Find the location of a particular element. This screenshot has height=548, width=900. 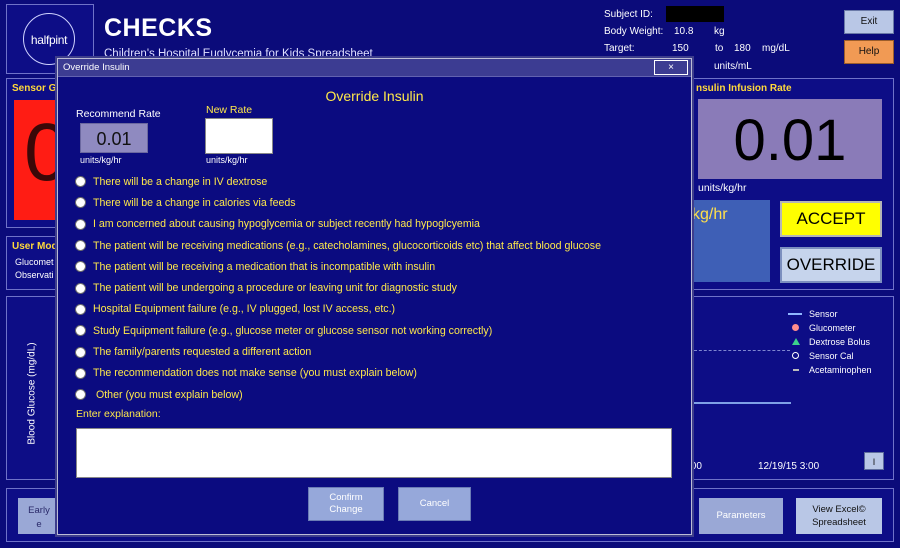

view-excel-button: View Excel© Spreadsheet is located at coordinates (839, 516).